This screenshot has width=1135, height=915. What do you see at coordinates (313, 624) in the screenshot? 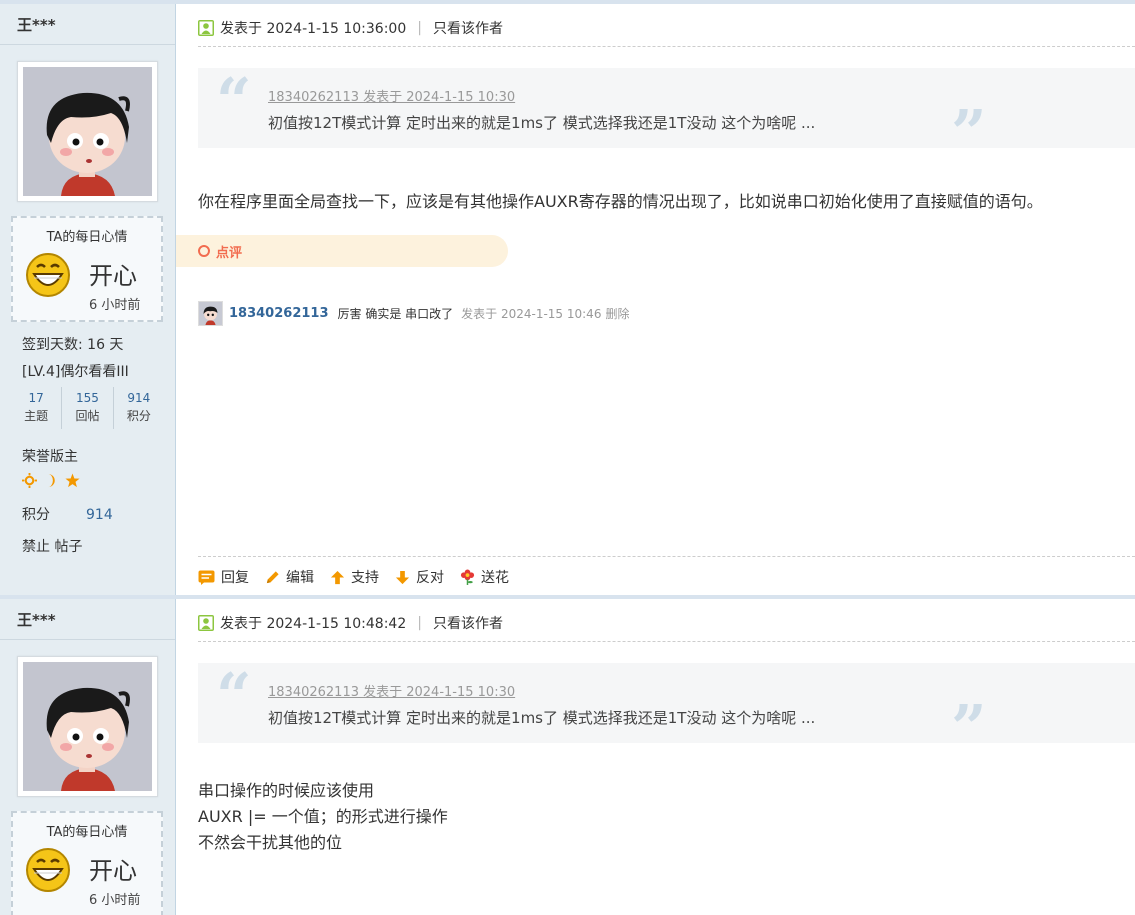
I see `post-time: 发表于 2024-1-15 10:48:42` at bounding box center [313, 624].